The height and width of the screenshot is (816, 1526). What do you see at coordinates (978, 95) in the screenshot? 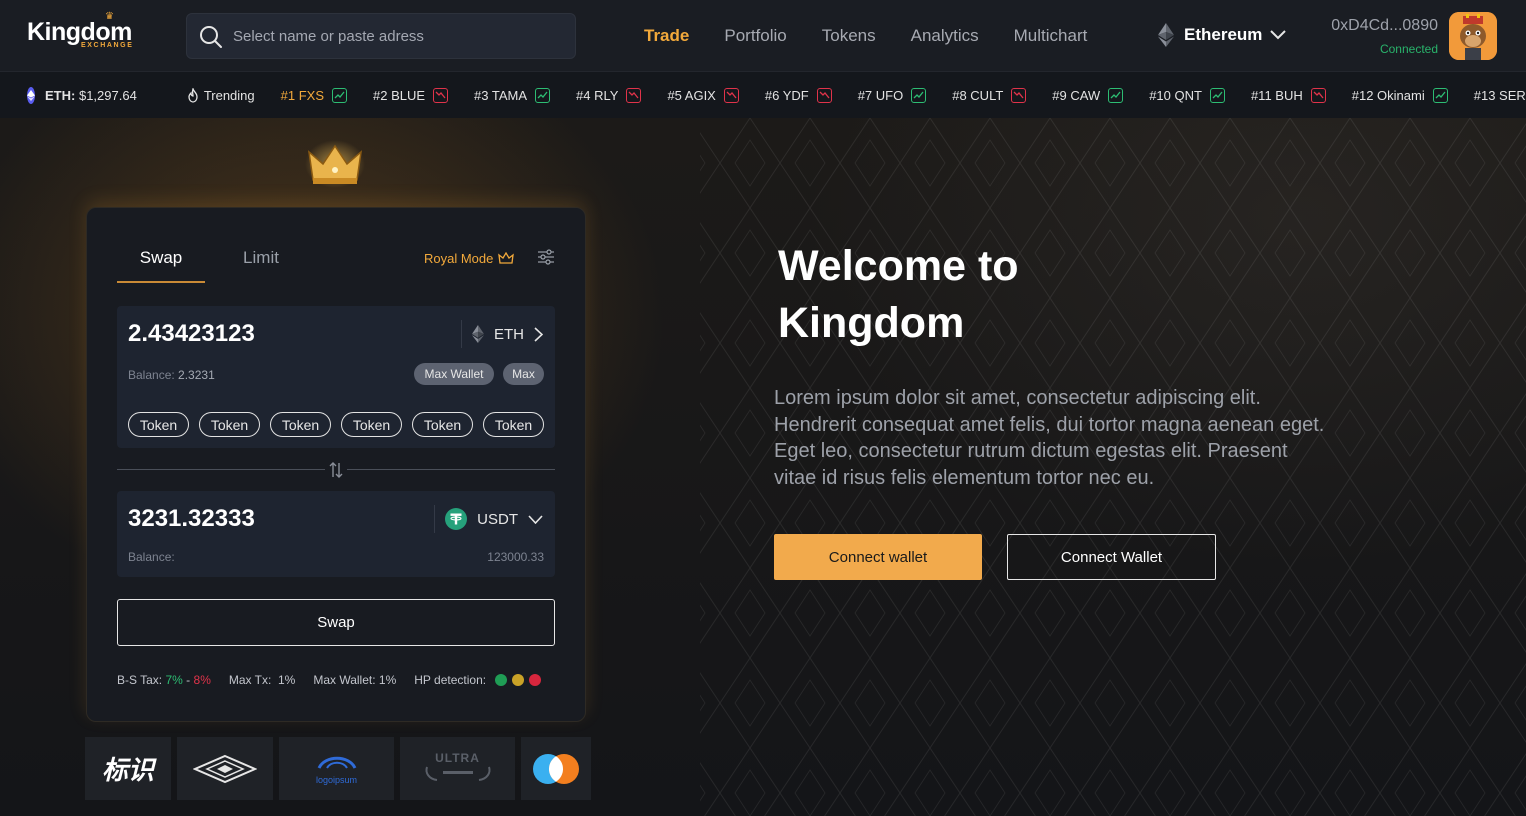
I see `trending-token-name: #8 CULT` at bounding box center [978, 95].